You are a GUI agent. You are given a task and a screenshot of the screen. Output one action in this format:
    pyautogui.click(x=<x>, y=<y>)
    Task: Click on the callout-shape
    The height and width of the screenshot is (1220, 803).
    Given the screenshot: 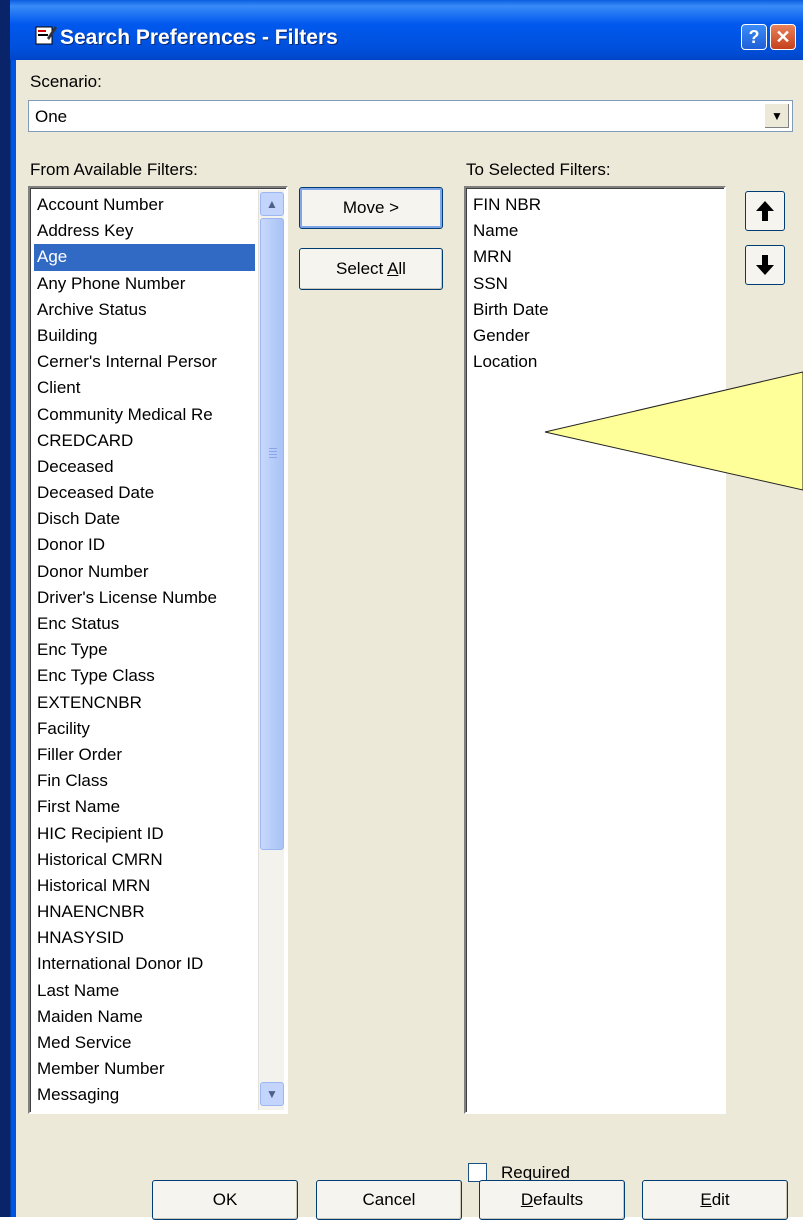 What is the action you would take?
    pyautogui.click(x=673, y=431)
    